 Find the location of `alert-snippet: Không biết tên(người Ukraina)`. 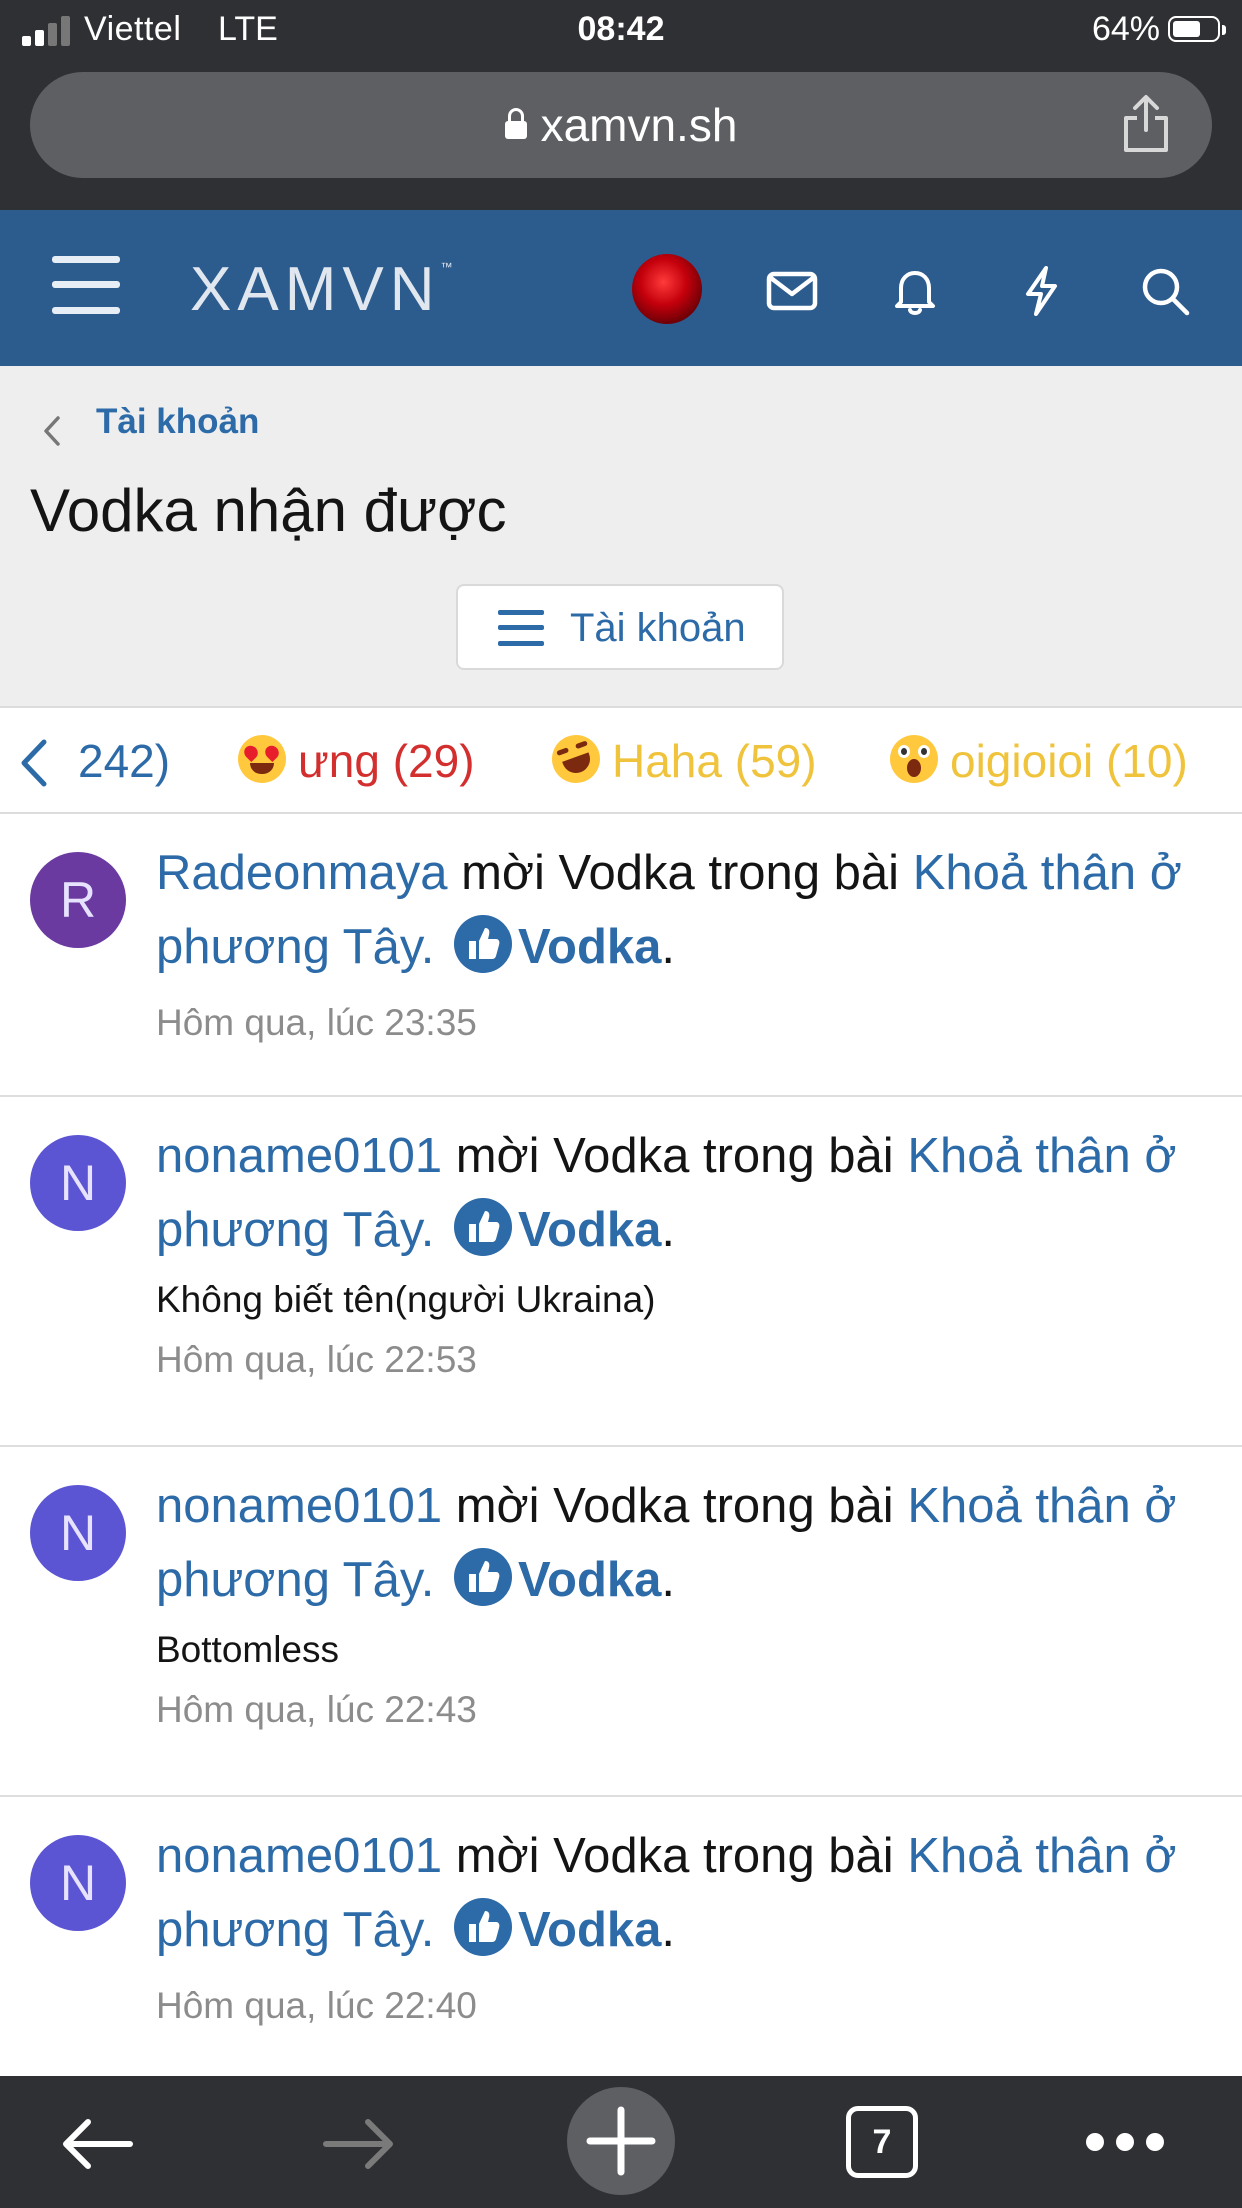

alert-snippet: Không biết tên(người Ukraina) is located at coordinates (406, 1299).